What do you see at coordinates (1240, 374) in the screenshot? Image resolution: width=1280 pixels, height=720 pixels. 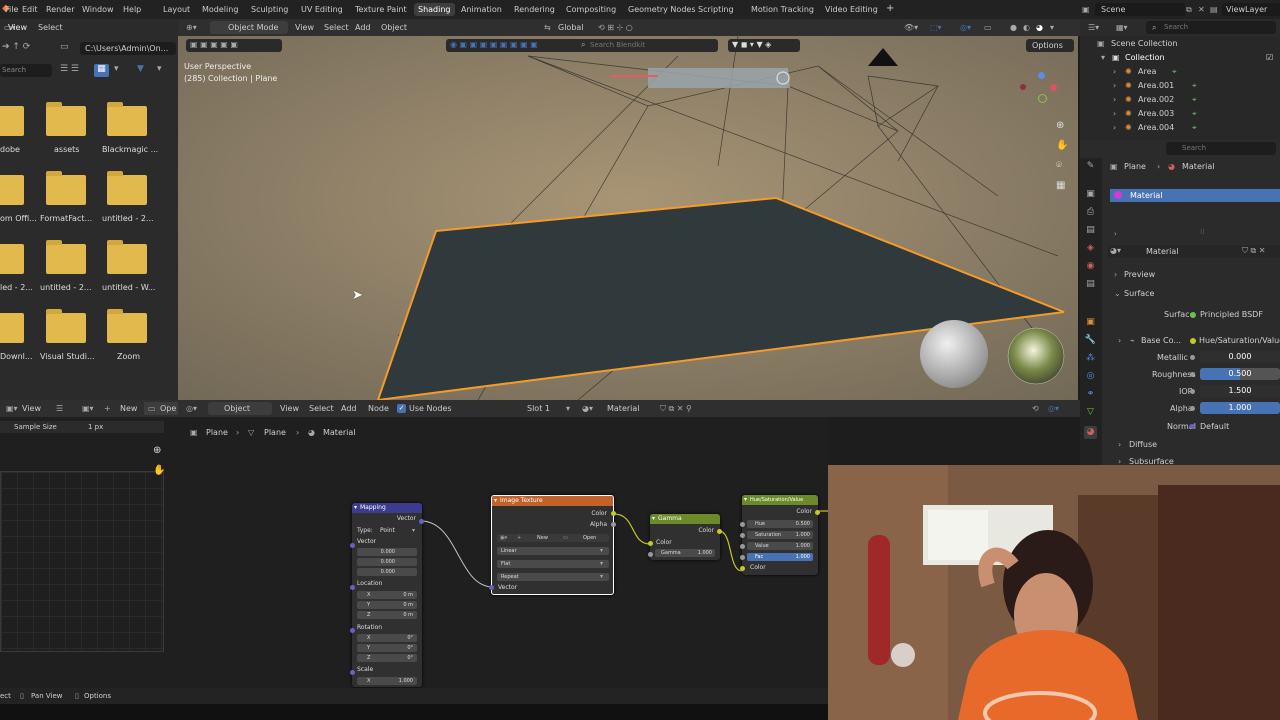 I see `roughness-slider: 0.500` at bounding box center [1240, 374].